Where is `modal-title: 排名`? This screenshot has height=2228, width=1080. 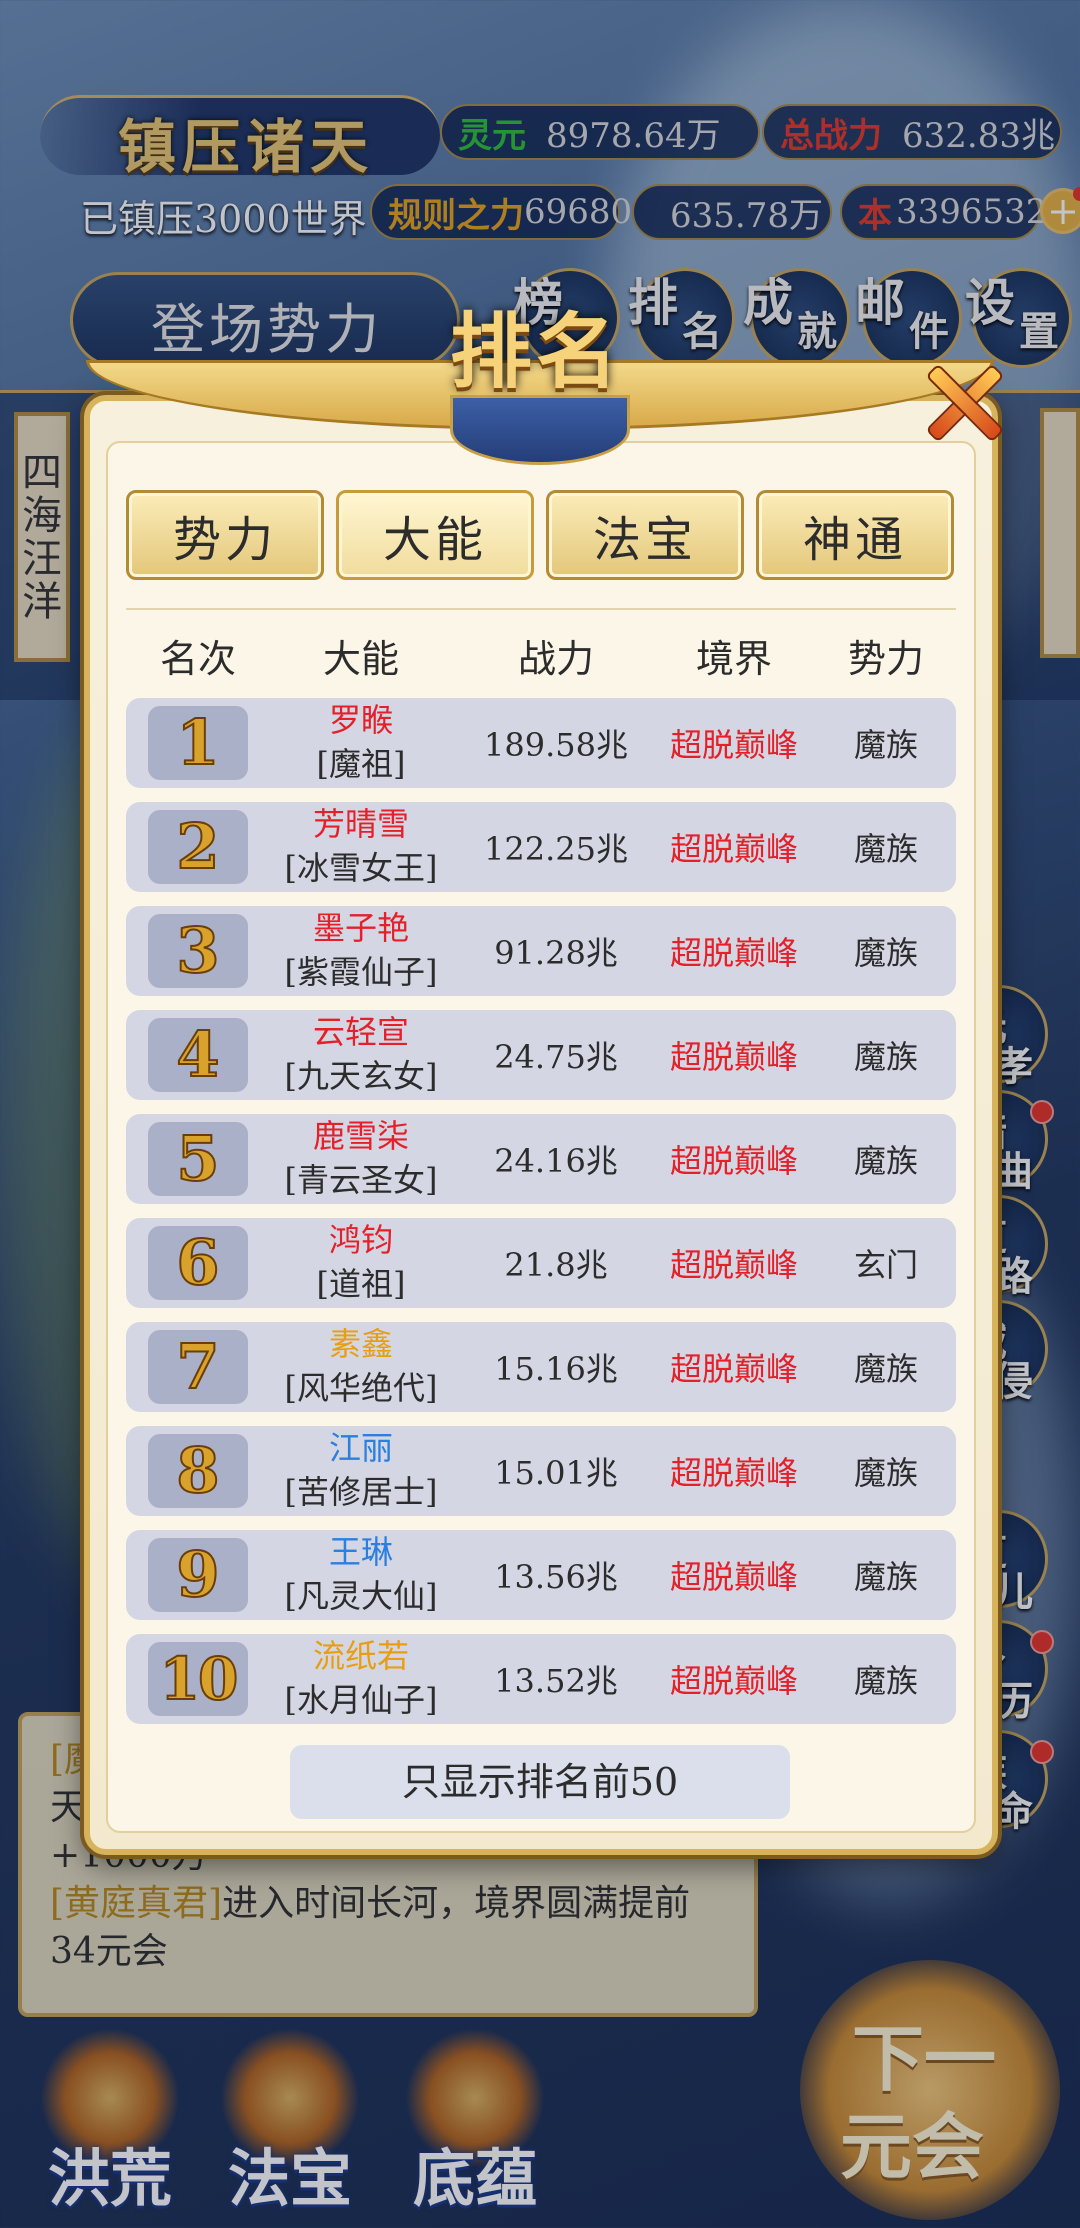
modal-title: 排名 is located at coordinates (536, 352).